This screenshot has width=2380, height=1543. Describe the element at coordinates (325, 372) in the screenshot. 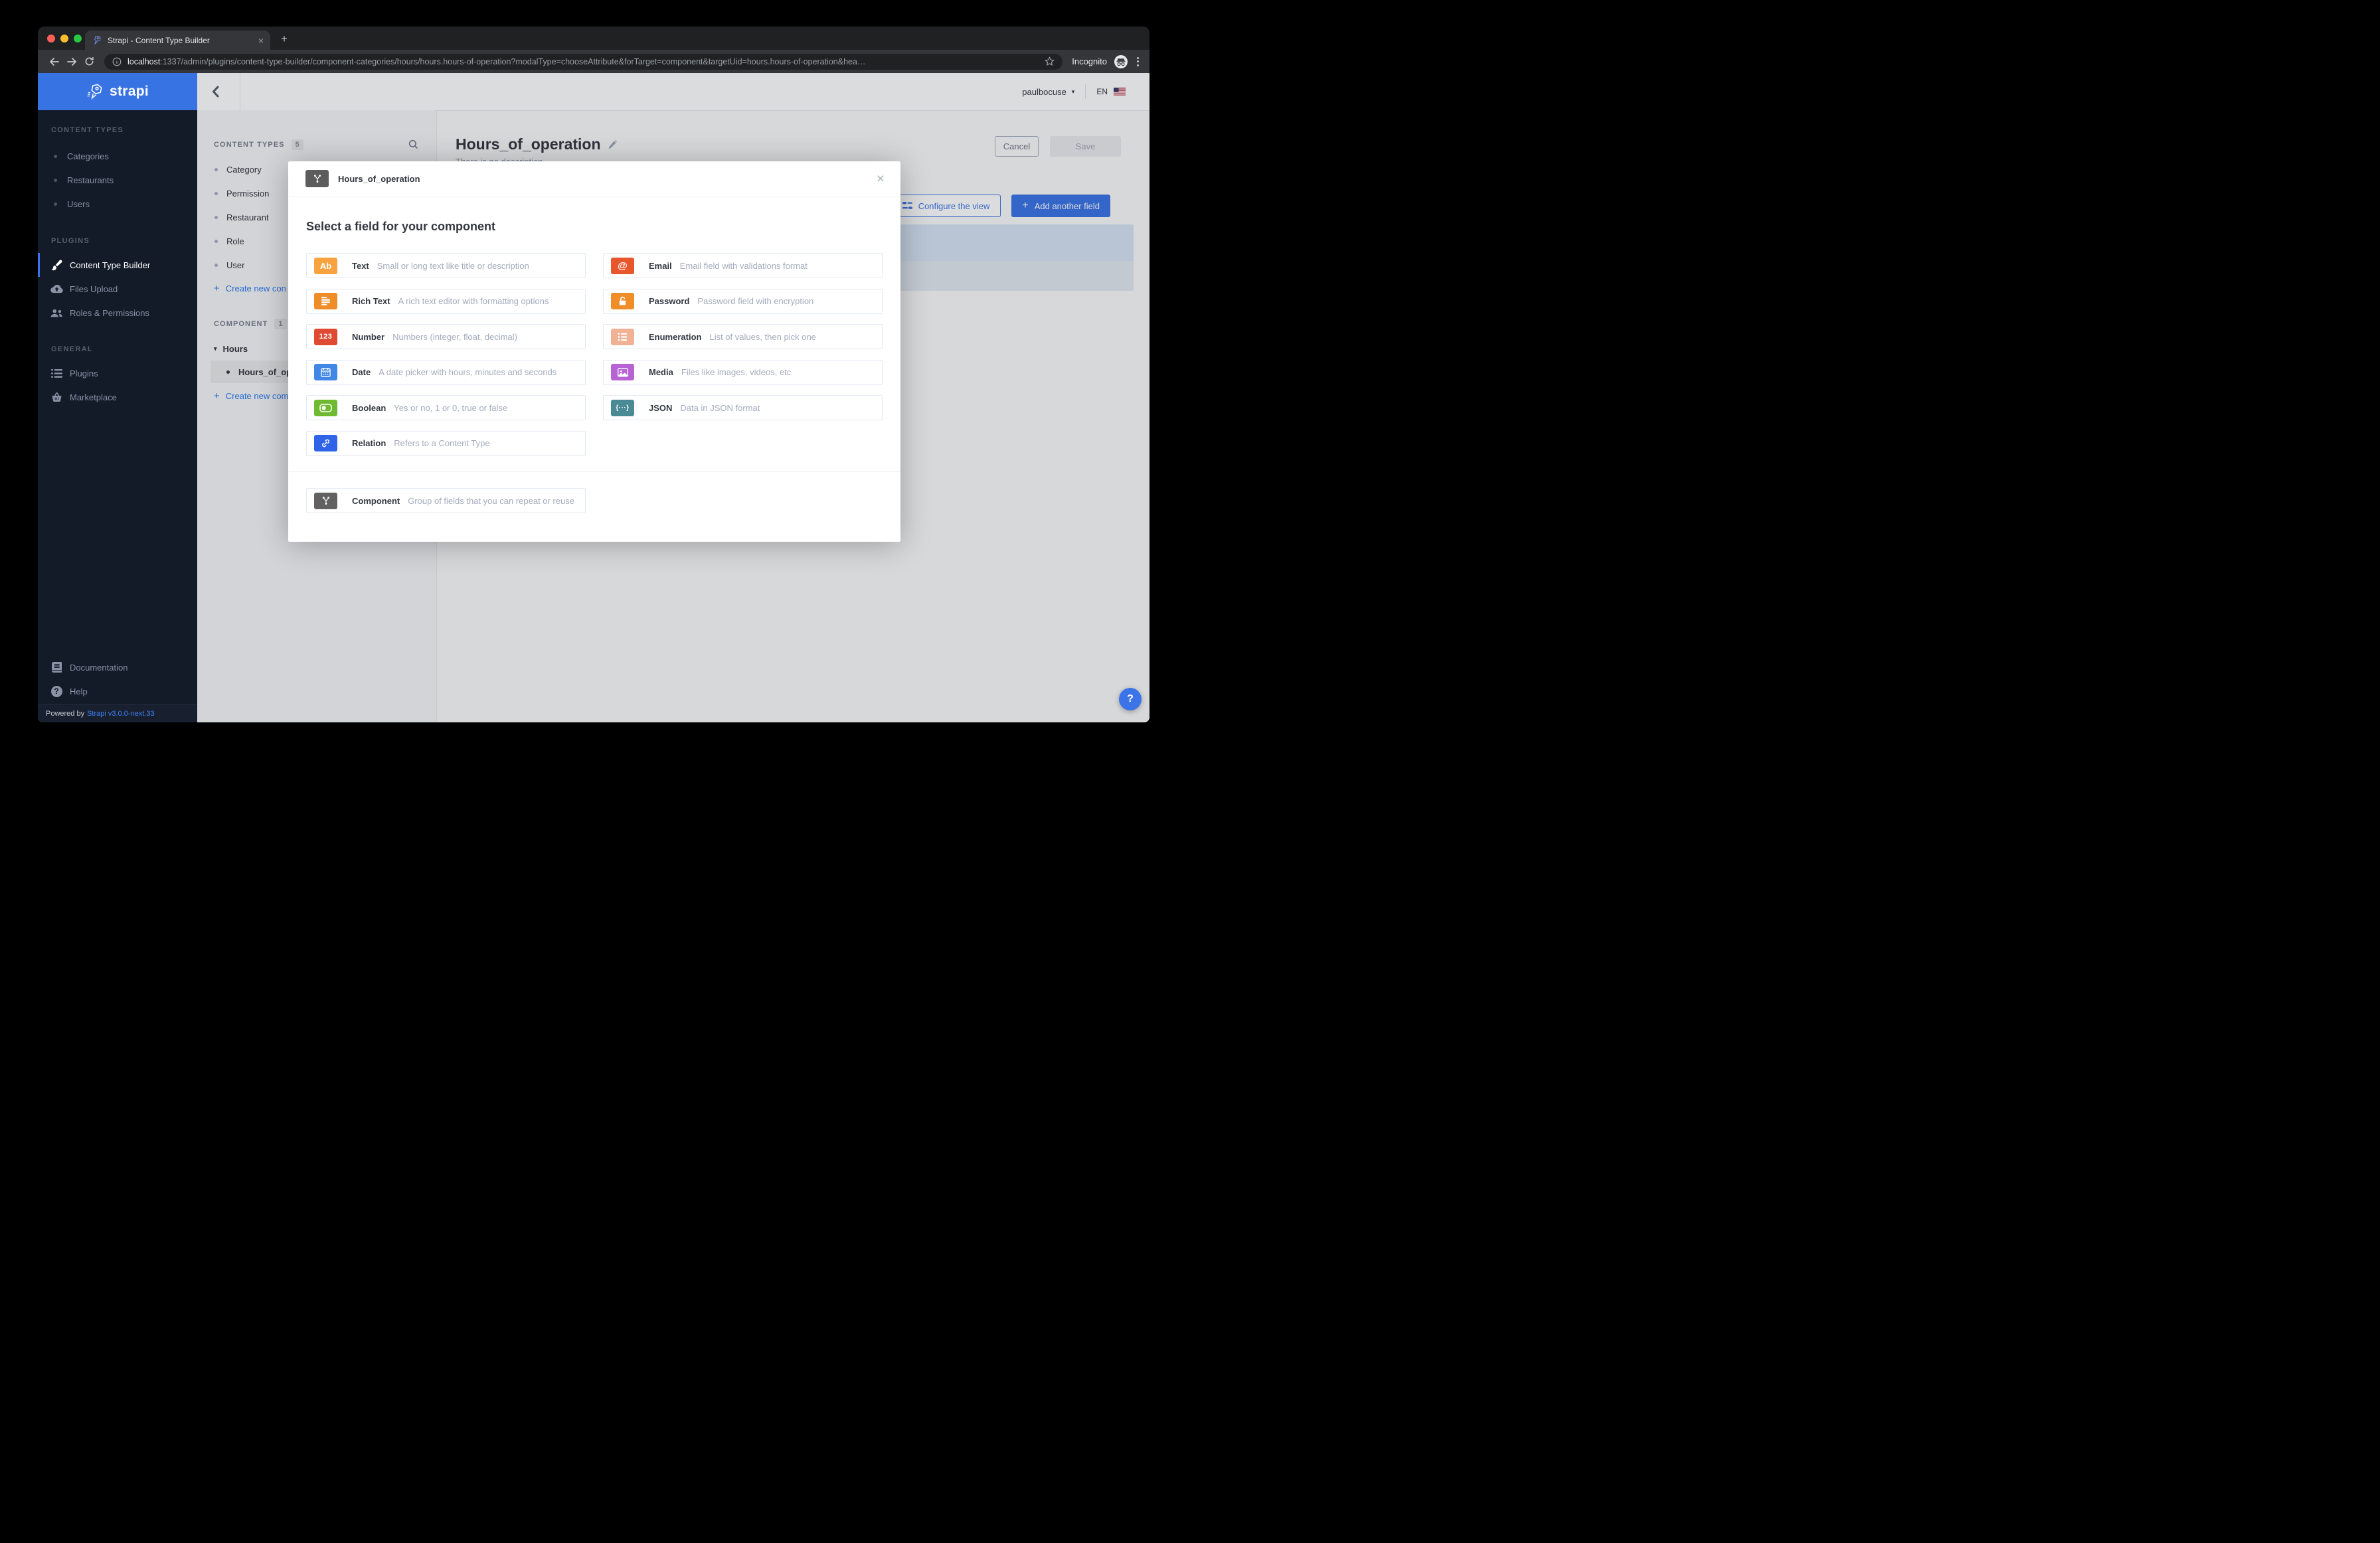

I see `calendar-icon` at that location.